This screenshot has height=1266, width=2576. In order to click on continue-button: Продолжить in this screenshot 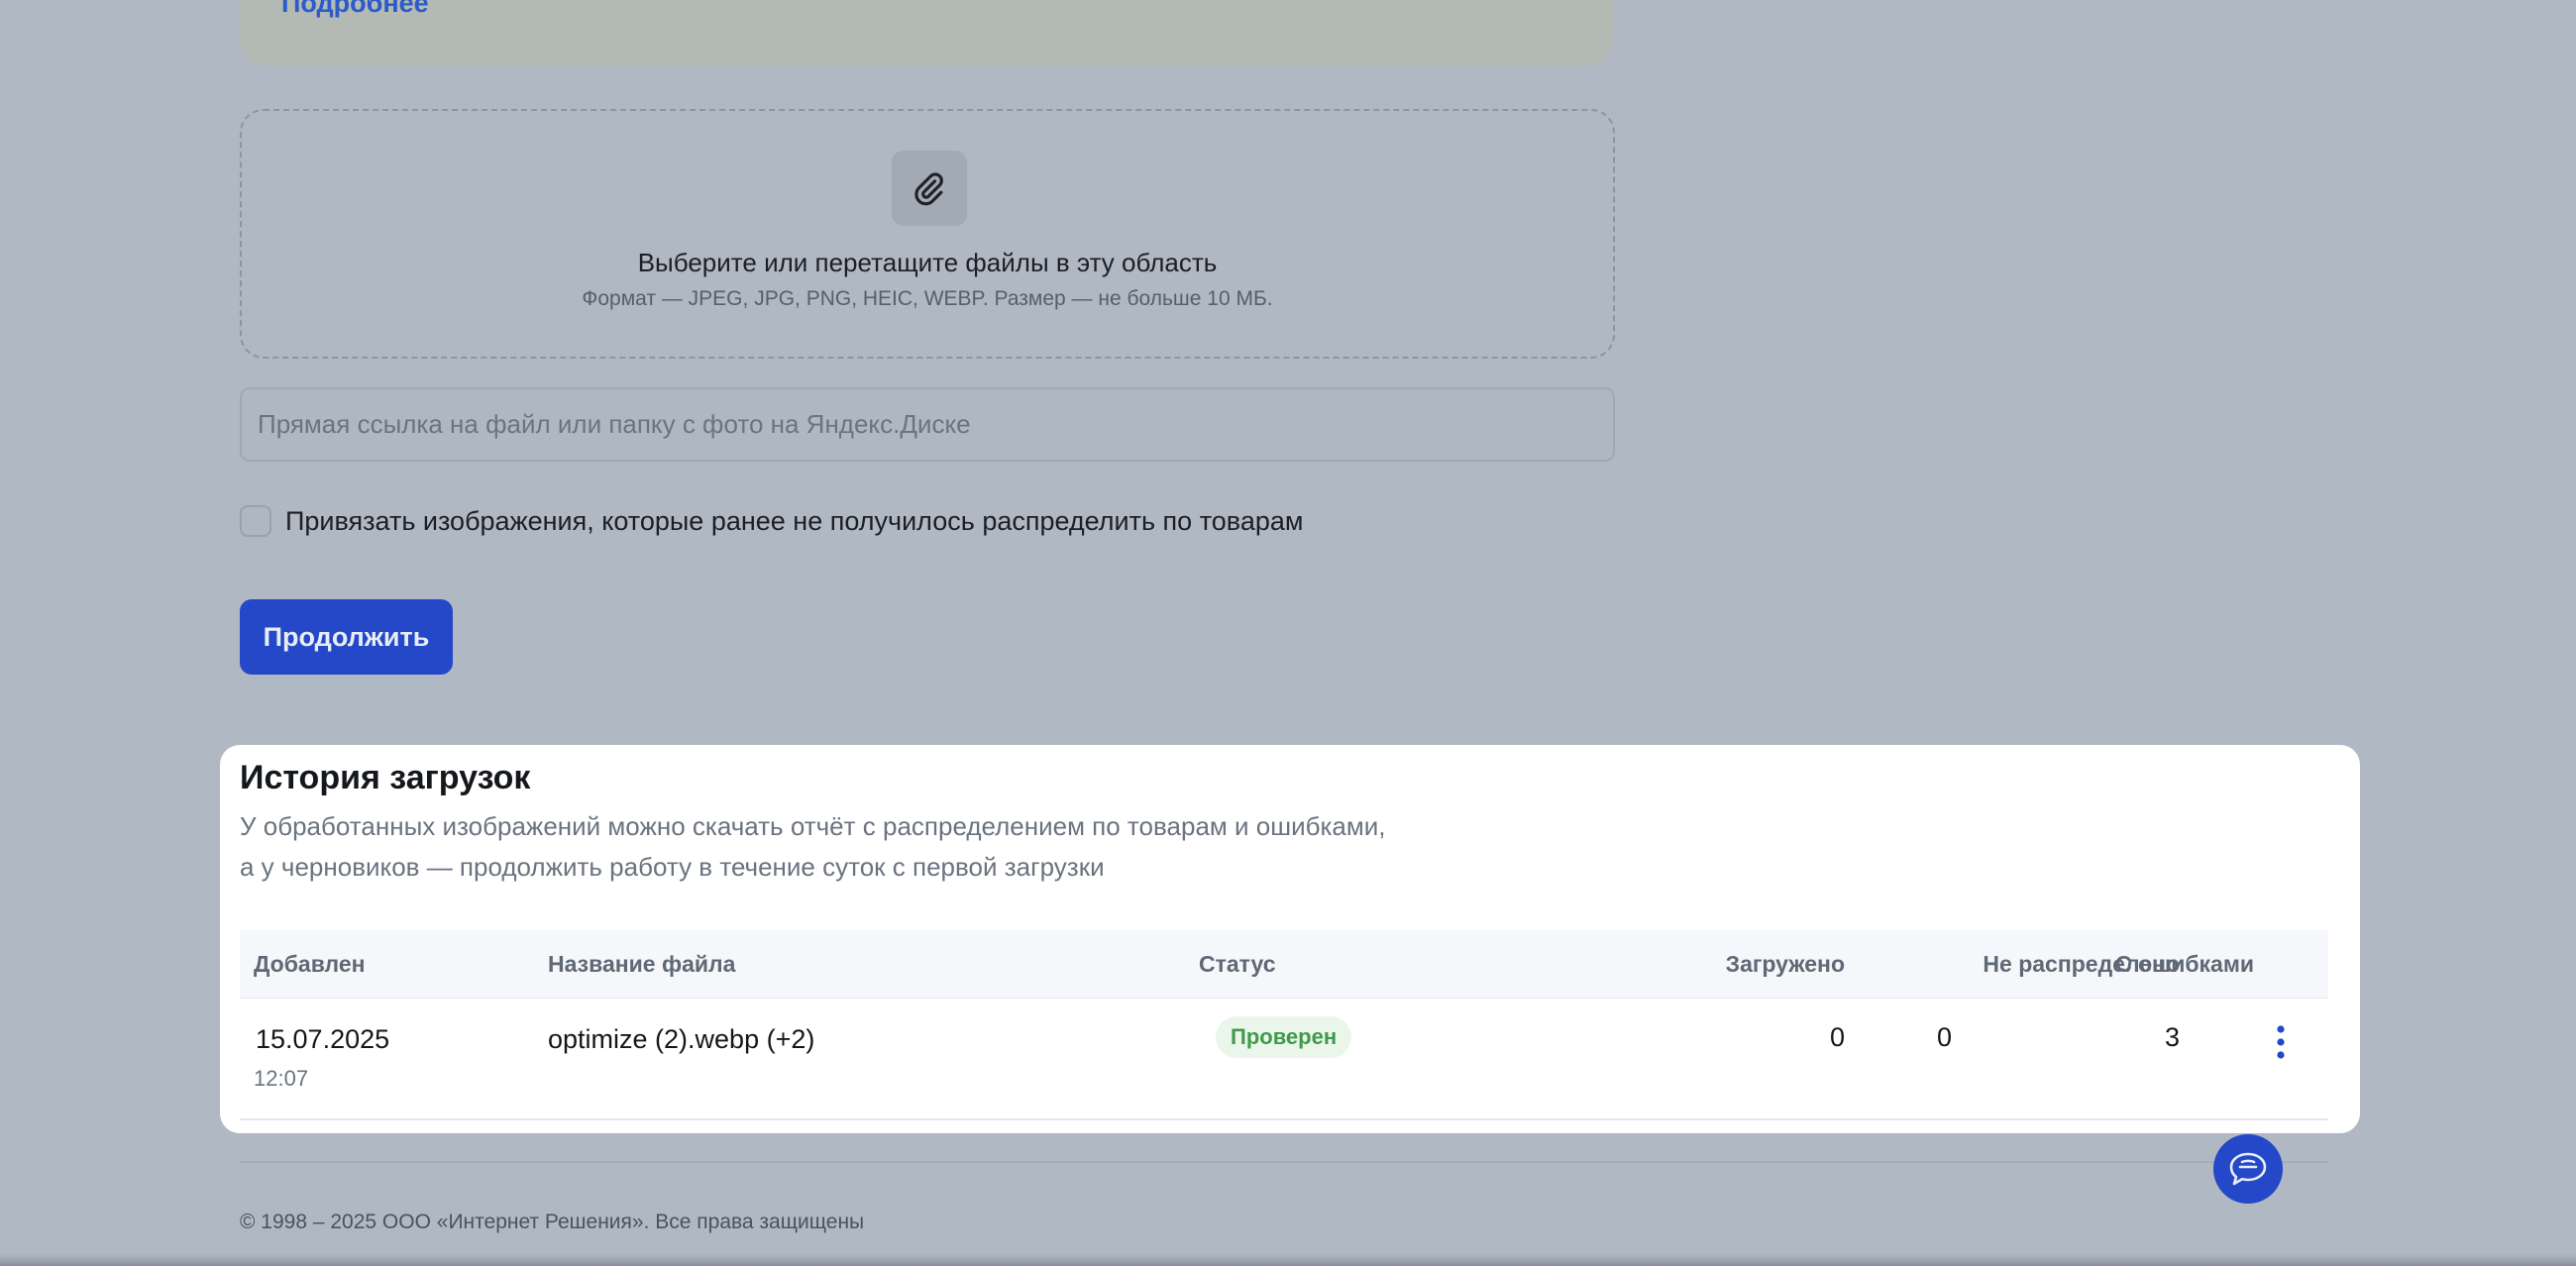, I will do `click(346, 637)`.